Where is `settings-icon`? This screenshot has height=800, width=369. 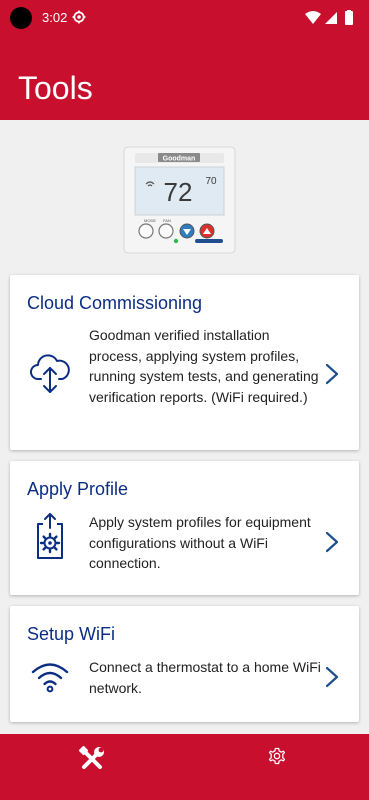
settings-icon is located at coordinates (277, 756).